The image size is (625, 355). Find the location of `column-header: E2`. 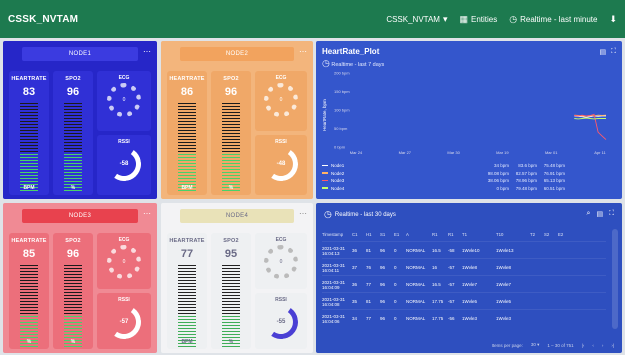

column-header: E2 is located at coordinates (565, 234).